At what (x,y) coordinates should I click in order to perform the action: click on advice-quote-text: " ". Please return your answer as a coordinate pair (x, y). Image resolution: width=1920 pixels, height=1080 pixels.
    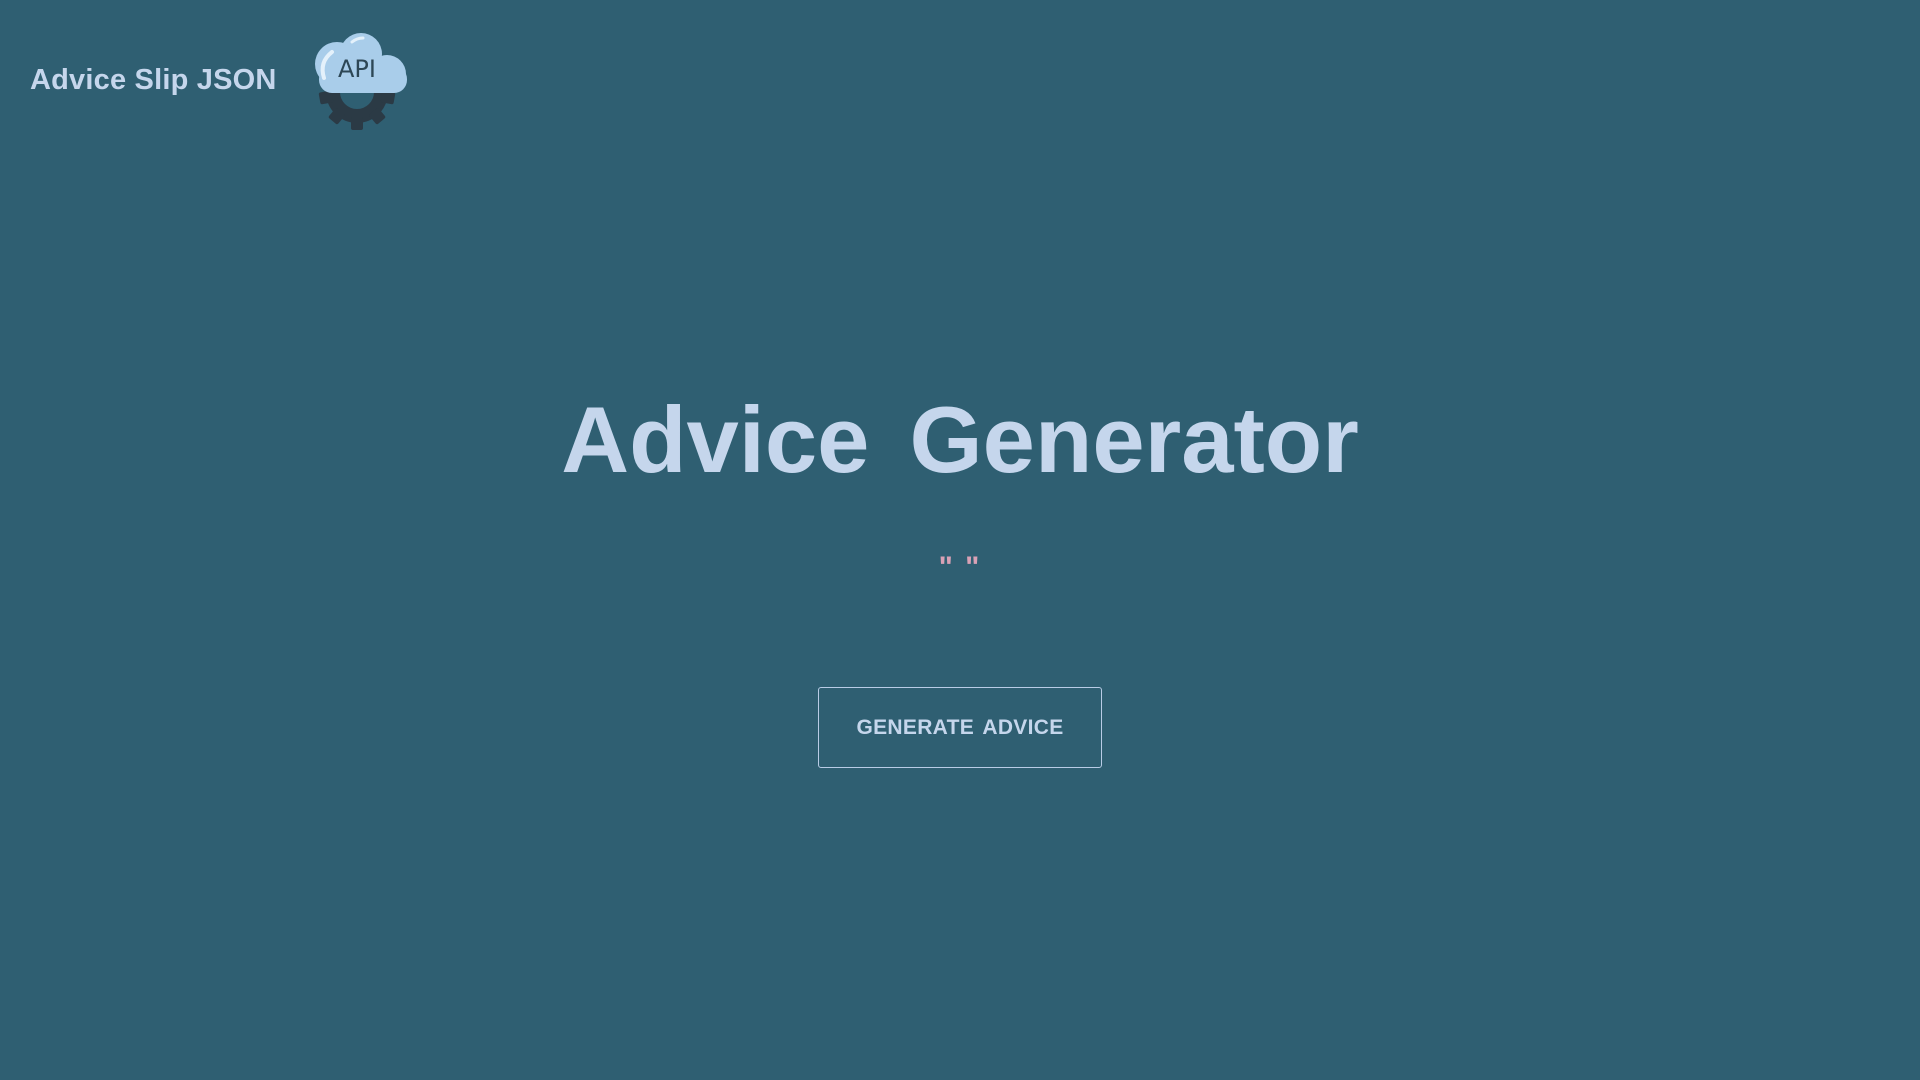
    Looking at the image, I should click on (960, 567).